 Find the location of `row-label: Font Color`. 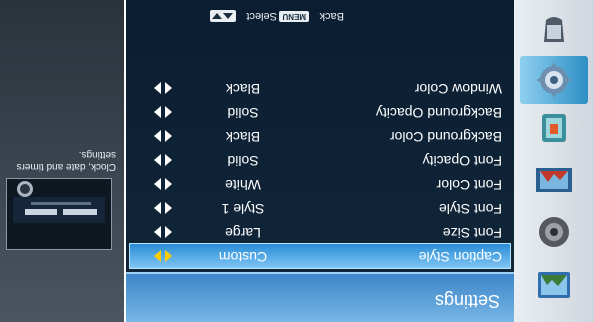

row-label: Font Color is located at coordinates (469, 185).